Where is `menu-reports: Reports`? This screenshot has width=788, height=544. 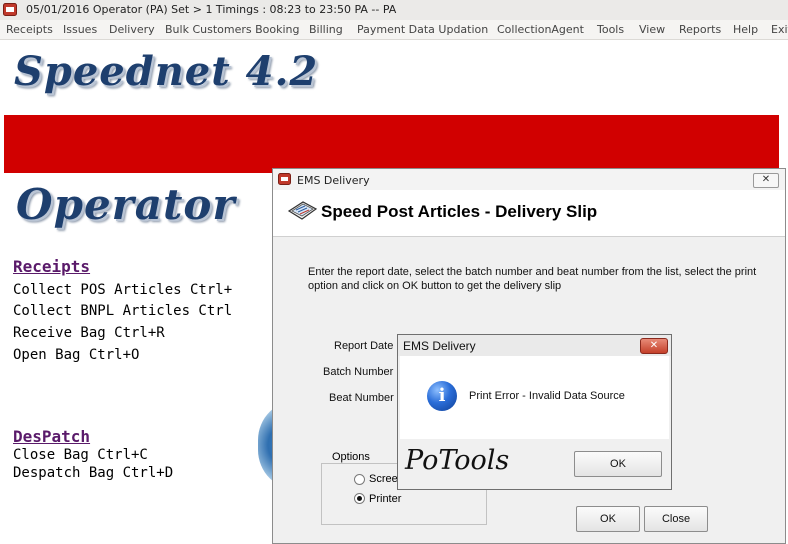
menu-reports: Reports is located at coordinates (700, 29).